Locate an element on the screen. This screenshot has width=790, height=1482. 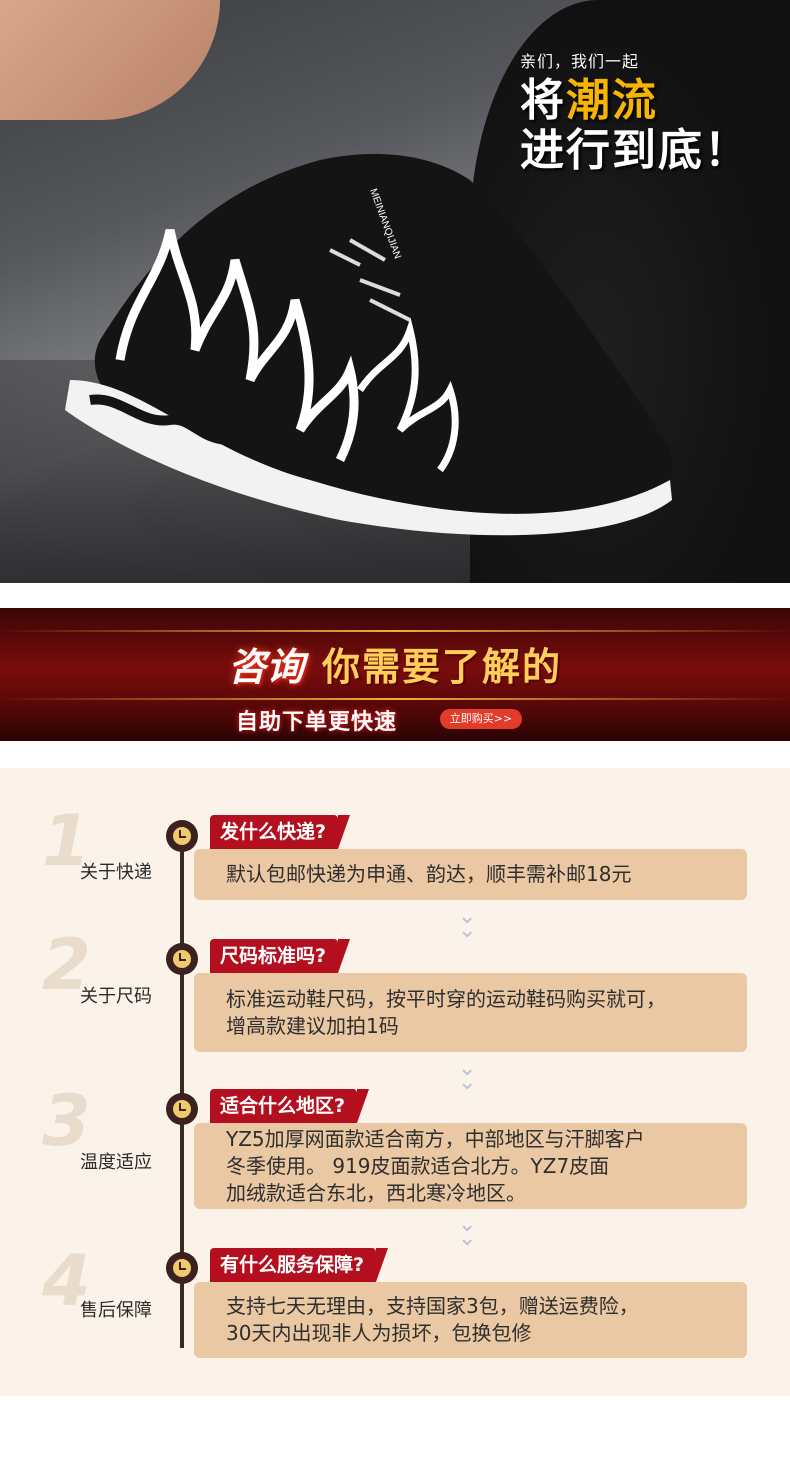
faq-question: 适合什么地区? is located at coordinates (290, 1106).